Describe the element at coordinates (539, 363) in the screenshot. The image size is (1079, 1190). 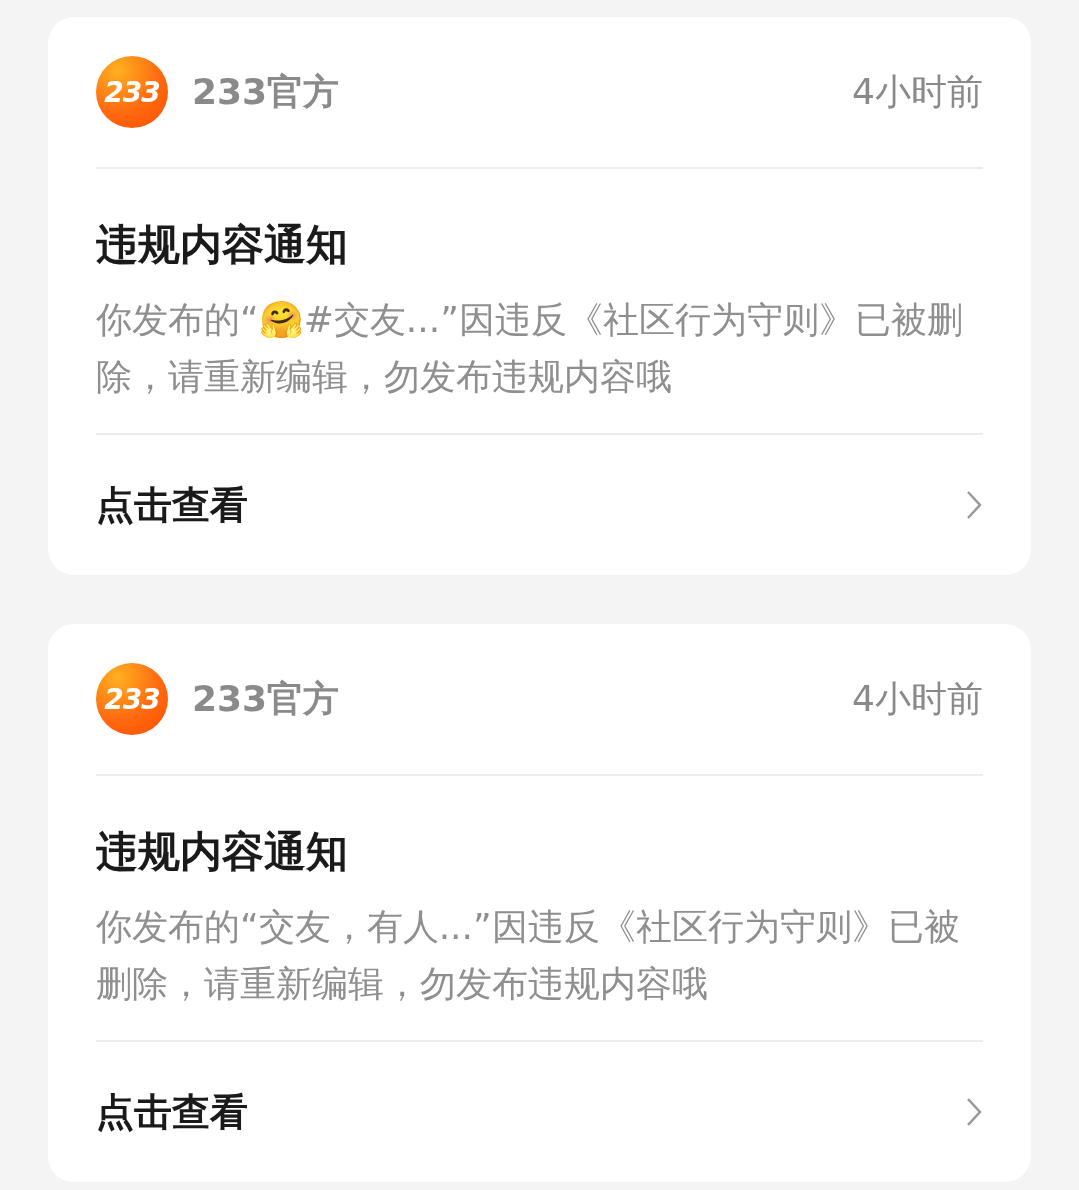
I see `notice-message: 你发布的“🤗#交友...”因违反《社区行为守则》已被删除，请重新编辑，勿发布违规内容哦` at that location.